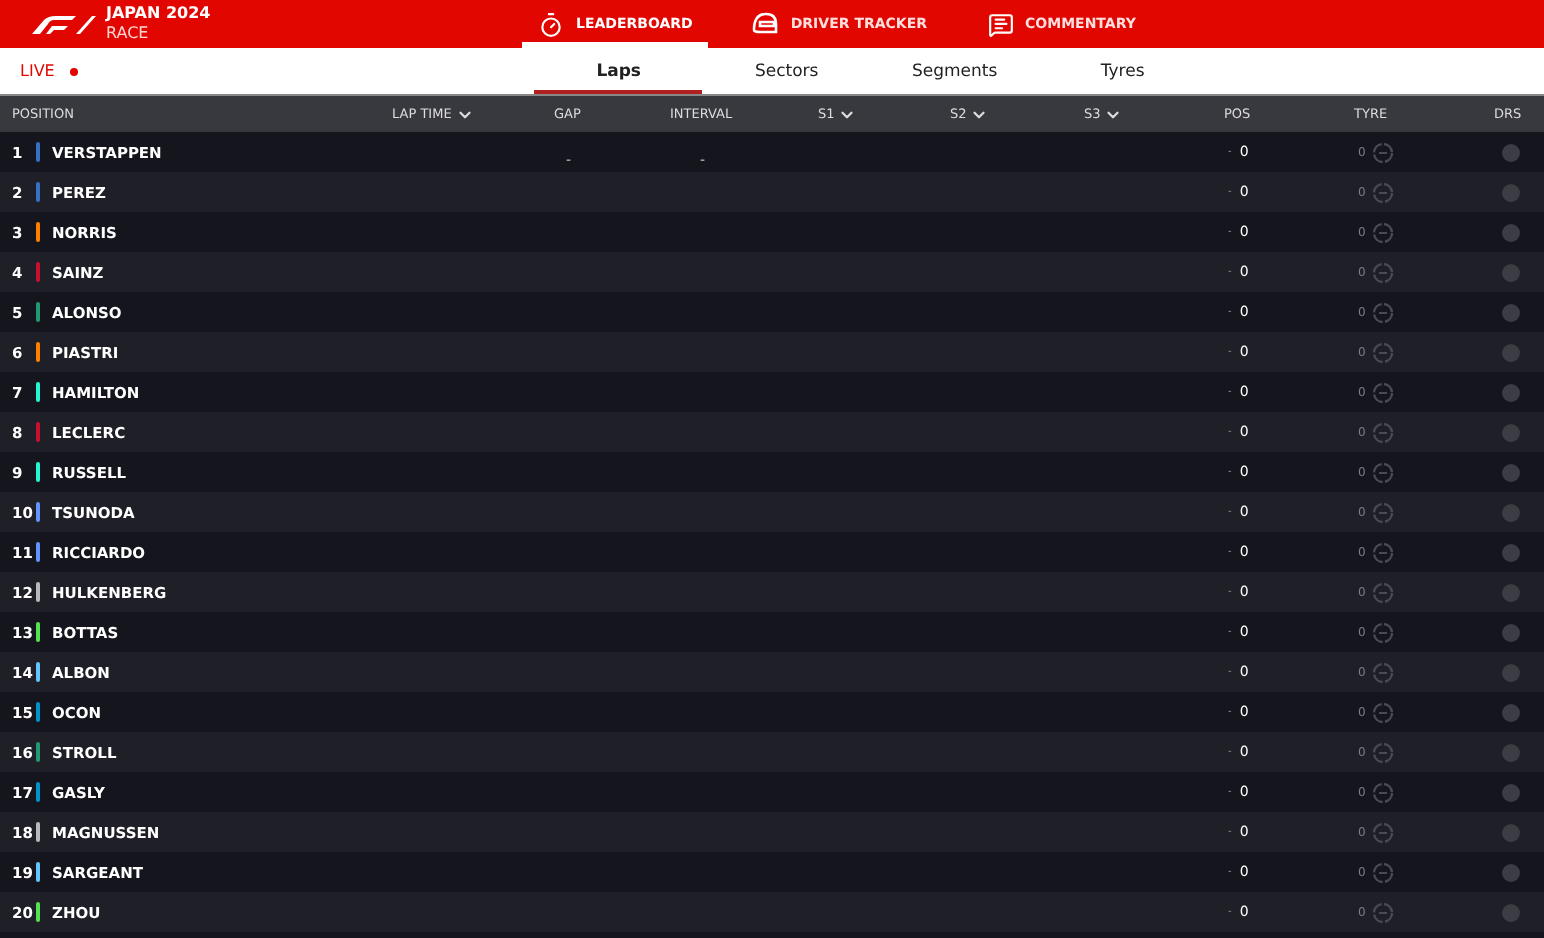 This screenshot has width=1544, height=938. What do you see at coordinates (158, 14) in the screenshot?
I see `event-title: JAPAN 2024` at bounding box center [158, 14].